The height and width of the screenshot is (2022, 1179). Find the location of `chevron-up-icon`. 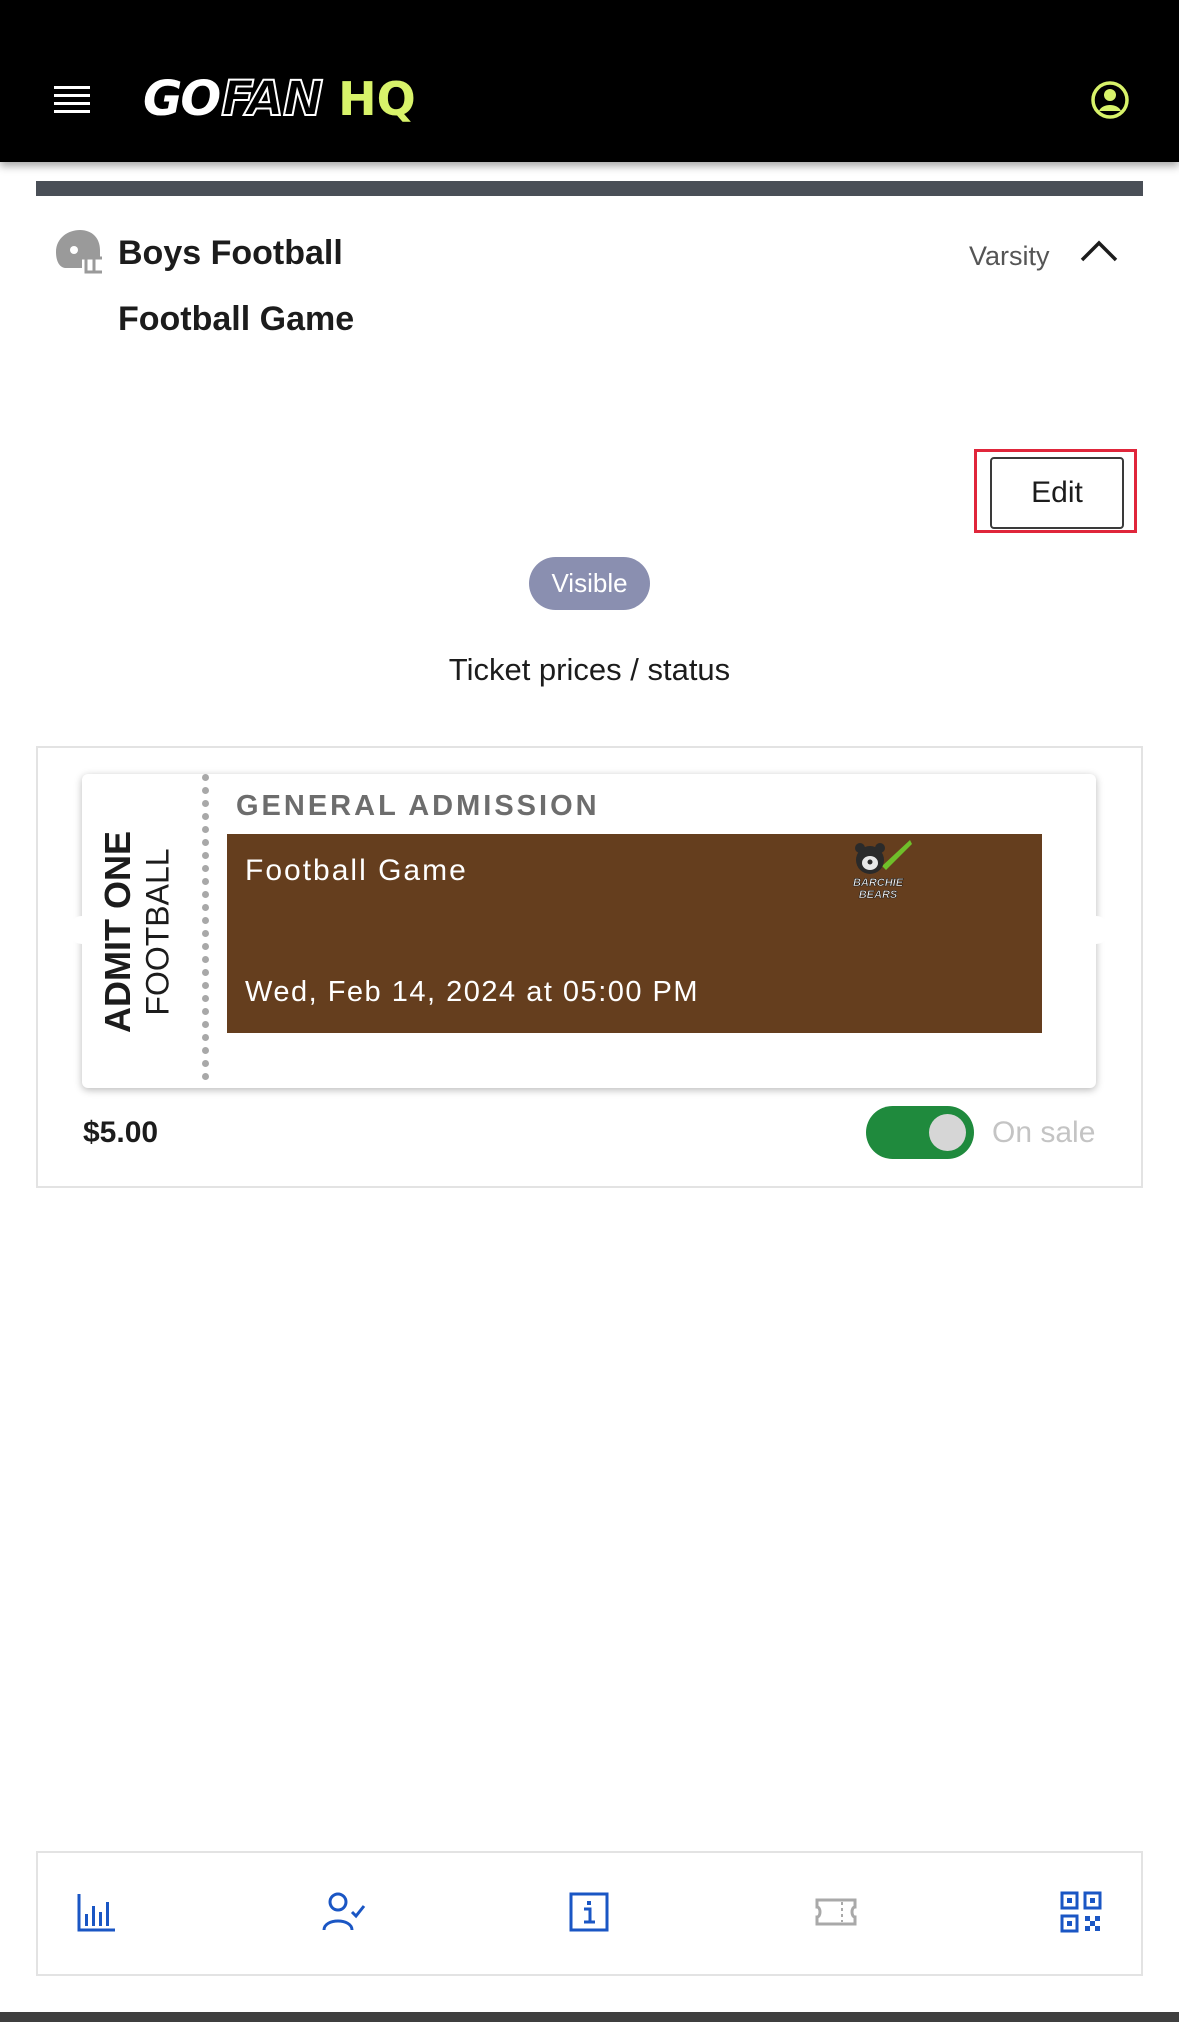

chevron-up-icon is located at coordinates (1099, 251).